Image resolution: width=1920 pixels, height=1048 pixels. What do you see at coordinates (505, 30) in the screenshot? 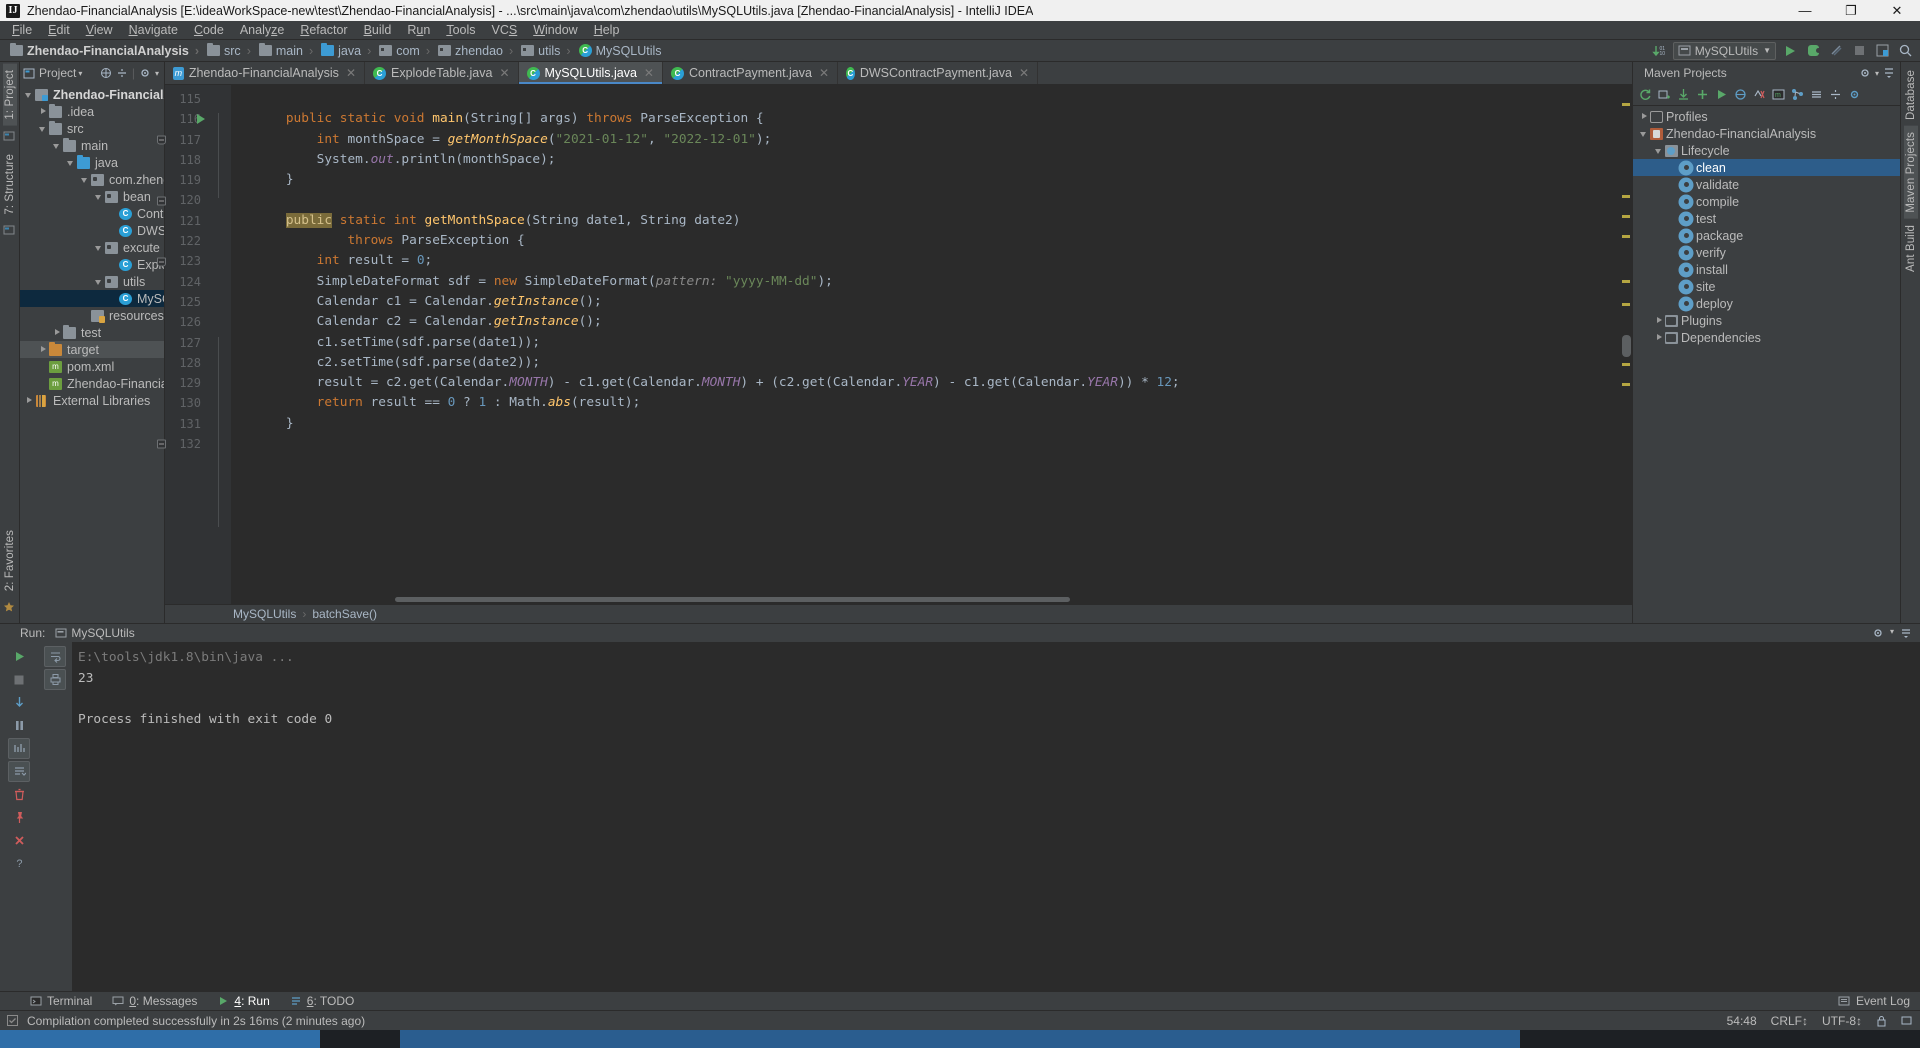
I see `menu-item-vcs: VCS` at bounding box center [505, 30].